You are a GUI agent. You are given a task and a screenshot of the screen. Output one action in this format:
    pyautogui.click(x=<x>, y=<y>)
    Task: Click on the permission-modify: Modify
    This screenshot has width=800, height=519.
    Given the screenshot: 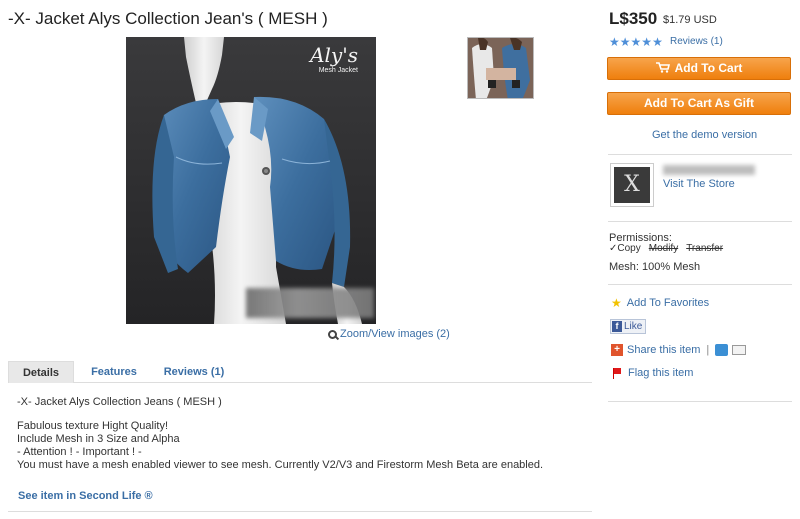 What is the action you would take?
    pyautogui.click(x=663, y=248)
    